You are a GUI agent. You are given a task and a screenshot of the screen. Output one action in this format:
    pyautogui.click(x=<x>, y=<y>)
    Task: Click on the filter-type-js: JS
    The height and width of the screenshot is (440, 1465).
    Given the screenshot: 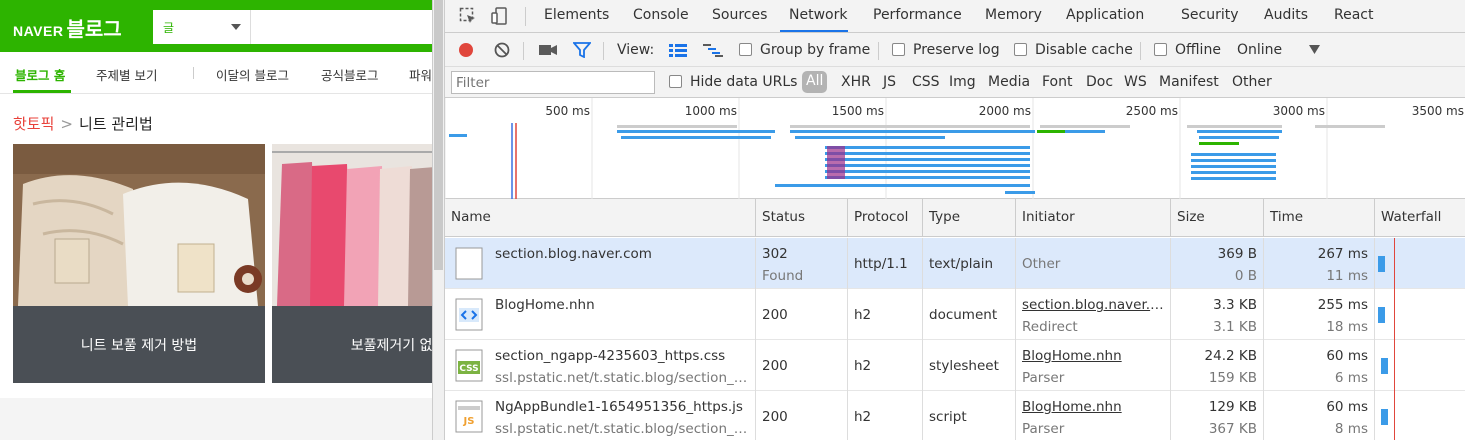 What is the action you would take?
    pyautogui.click(x=889, y=82)
    